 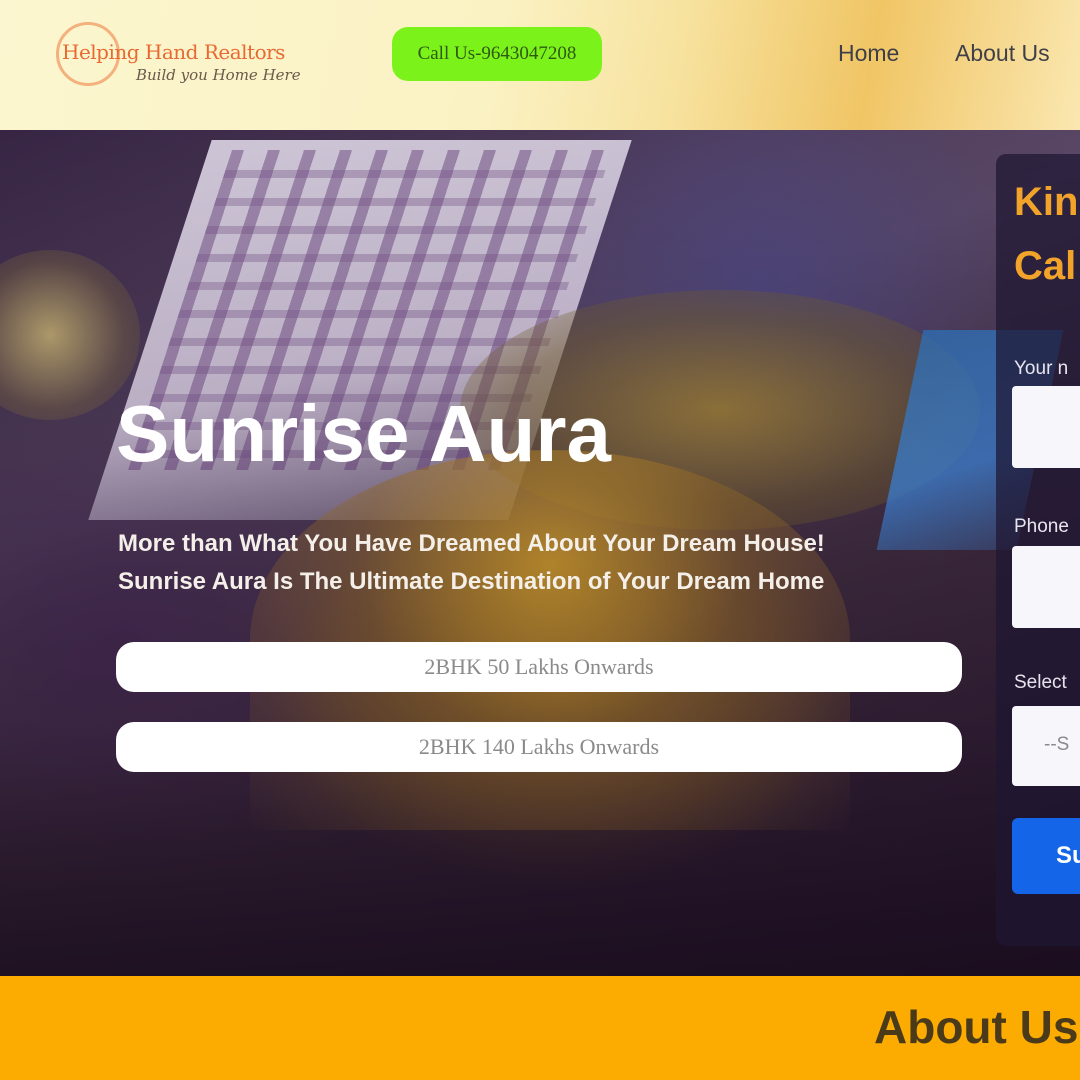 What do you see at coordinates (1057, 744) in the screenshot?
I see `configuration-select-value: --S` at bounding box center [1057, 744].